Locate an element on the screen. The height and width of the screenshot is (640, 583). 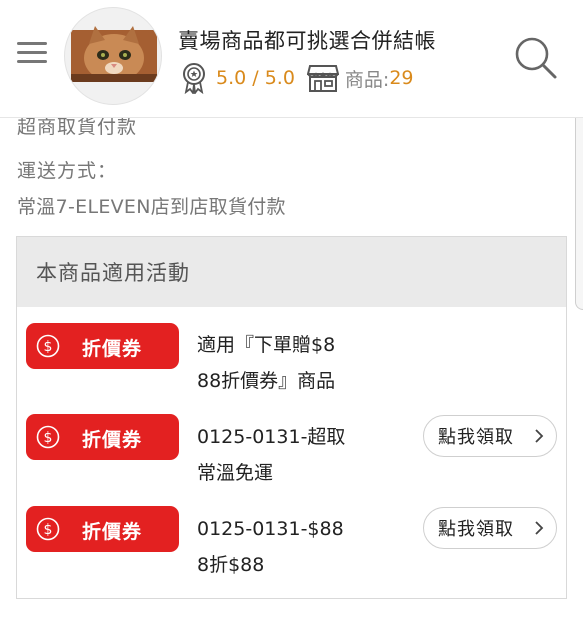
promotion-desc-line: 8折$88 is located at coordinates (231, 565).